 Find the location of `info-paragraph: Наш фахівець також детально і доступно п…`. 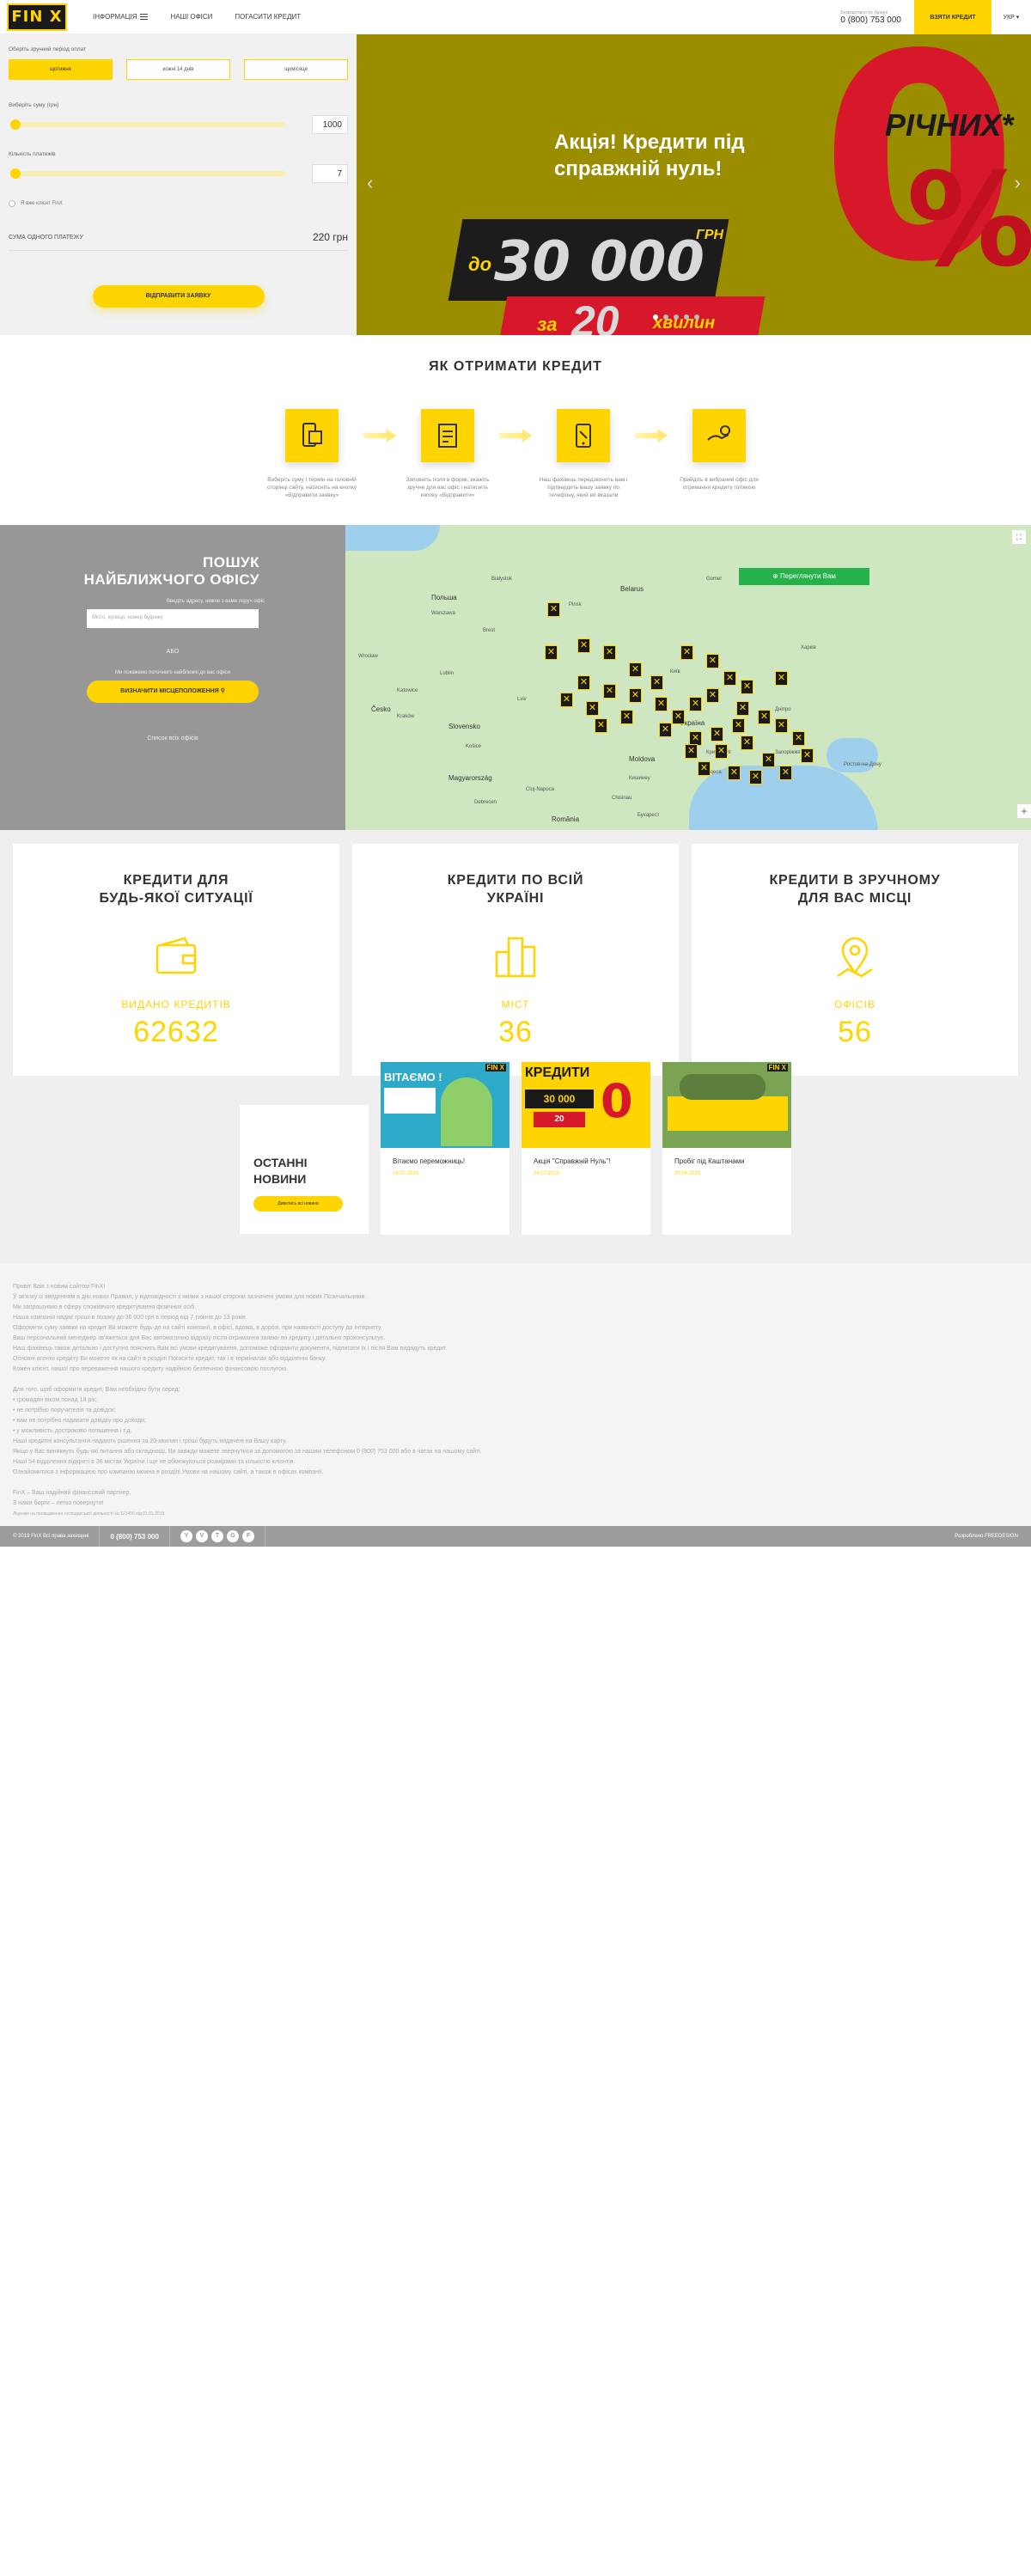

info-paragraph: Наш фахівець також детально і доступно п… is located at coordinates (230, 1349).